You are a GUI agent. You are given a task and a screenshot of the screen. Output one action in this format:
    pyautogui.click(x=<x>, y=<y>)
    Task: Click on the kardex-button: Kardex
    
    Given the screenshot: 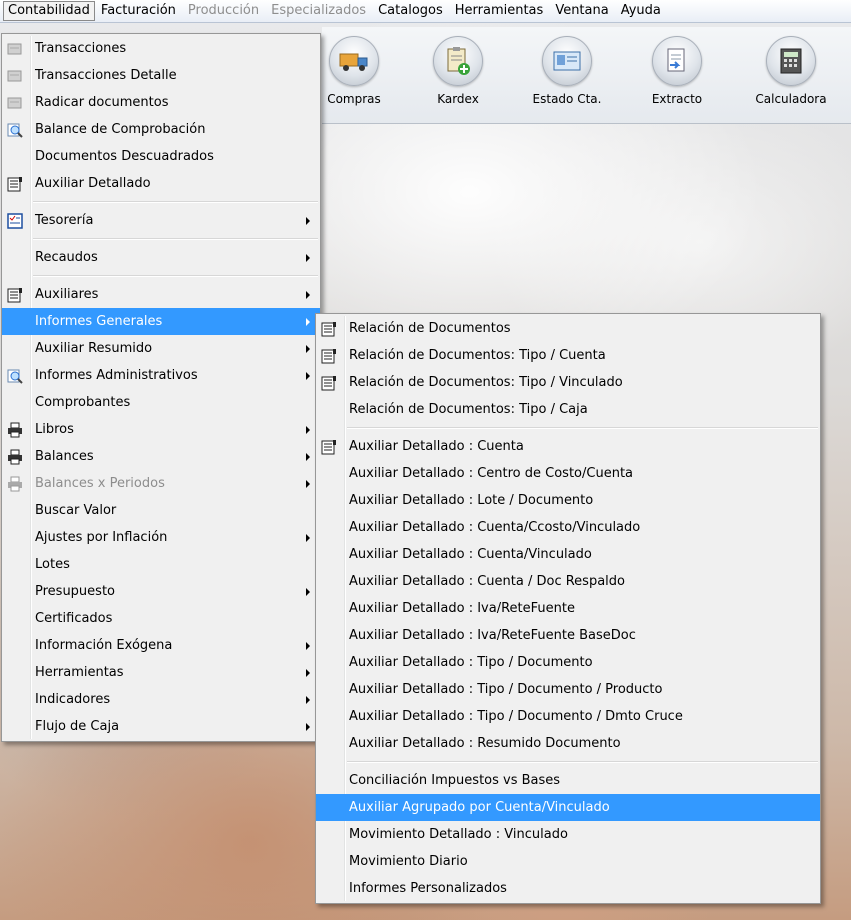 What is the action you would take?
    pyautogui.click(x=458, y=75)
    